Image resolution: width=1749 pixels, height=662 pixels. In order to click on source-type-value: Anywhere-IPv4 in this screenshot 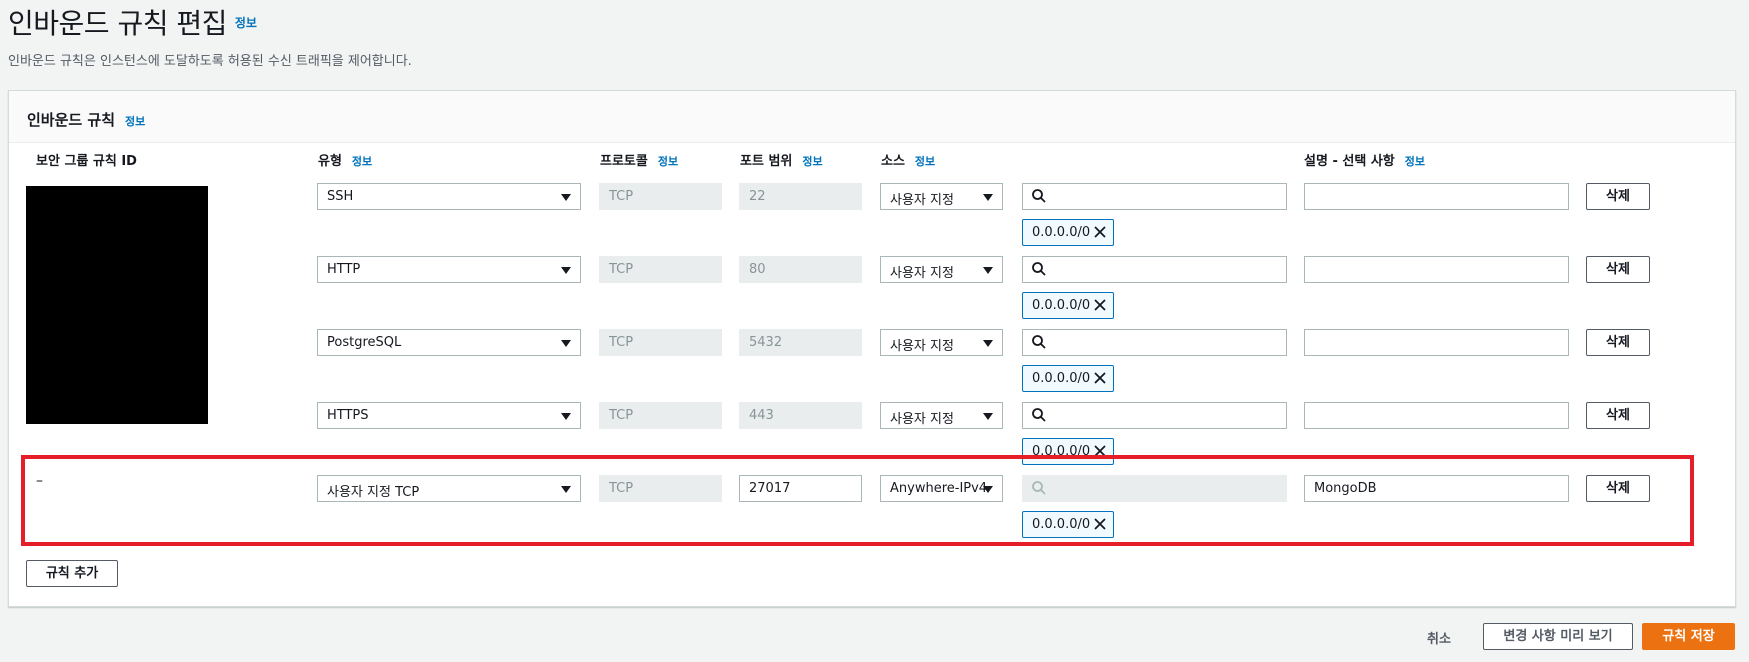, I will do `click(939, 488)`.